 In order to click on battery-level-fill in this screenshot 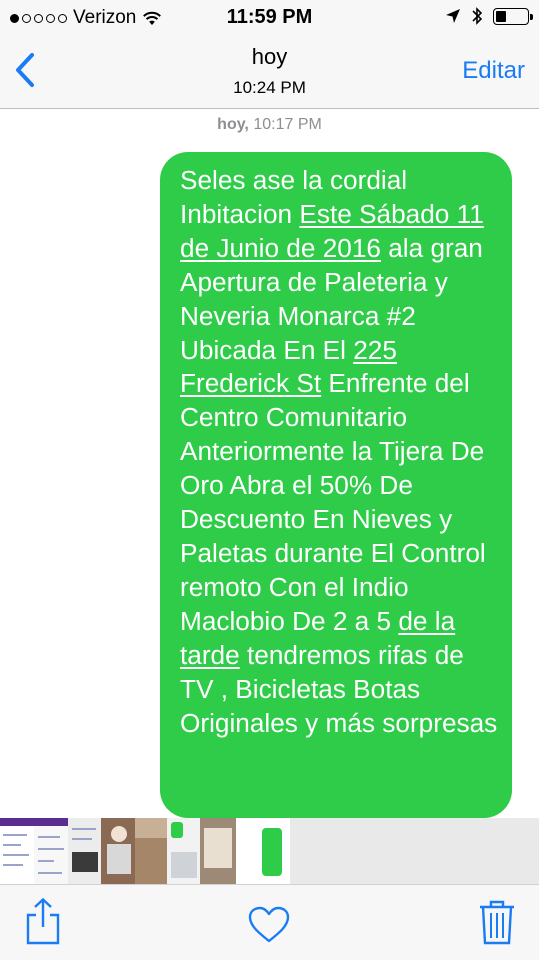, I will do `click(501, 16)`.